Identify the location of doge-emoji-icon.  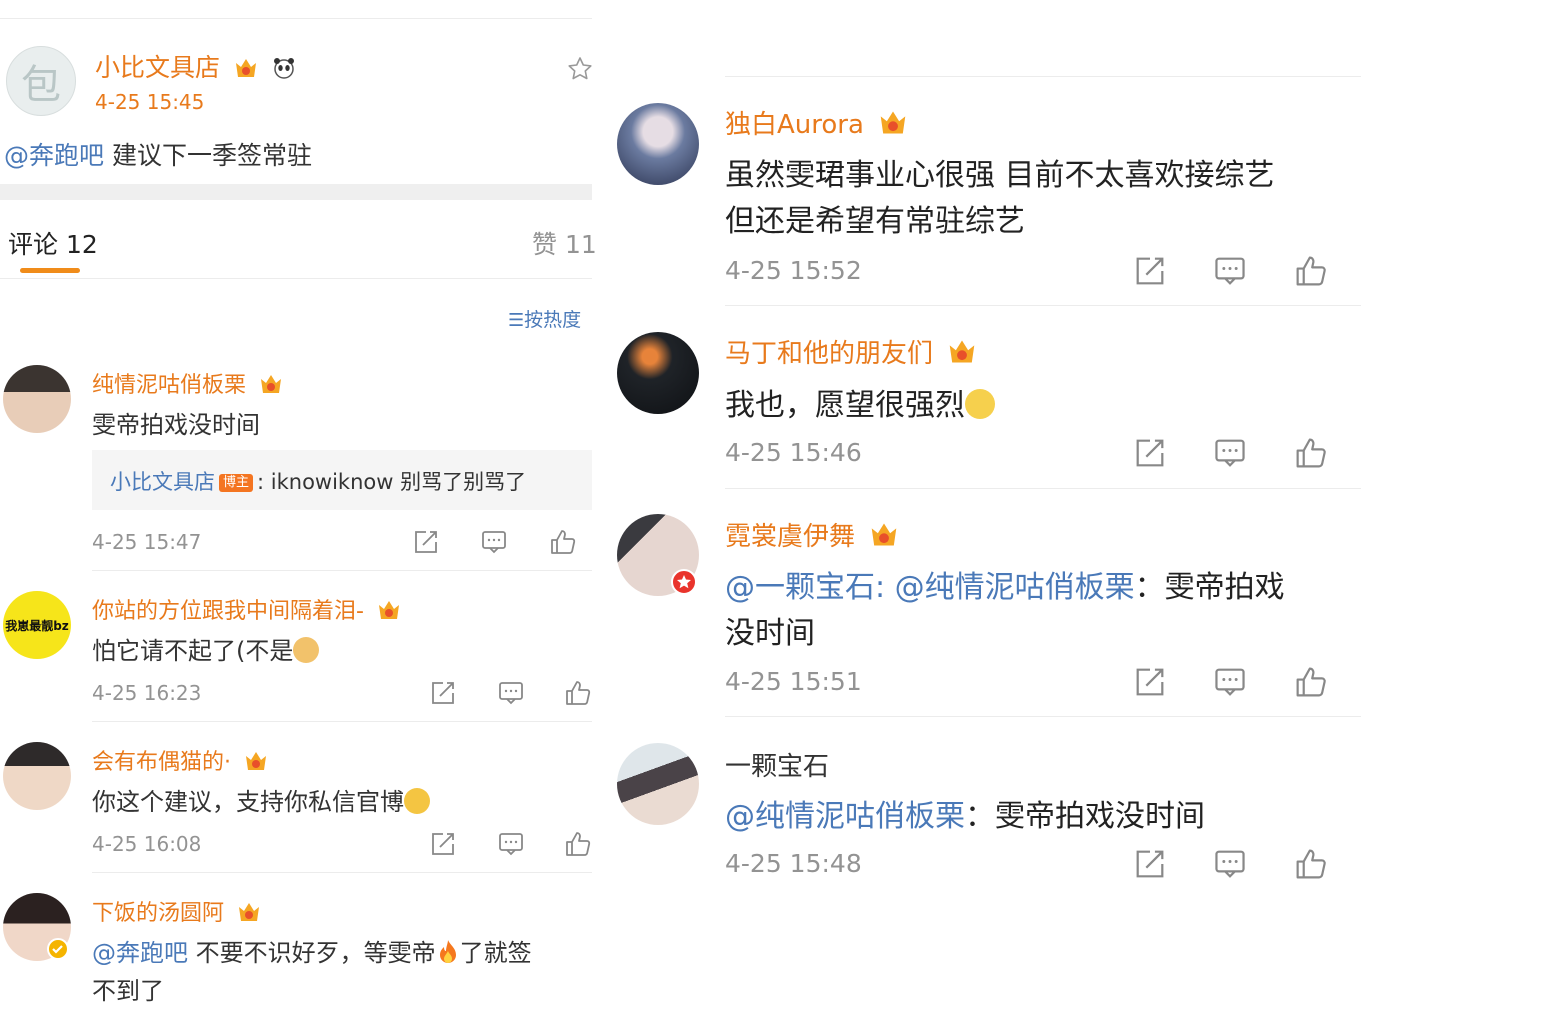
(306, 650).